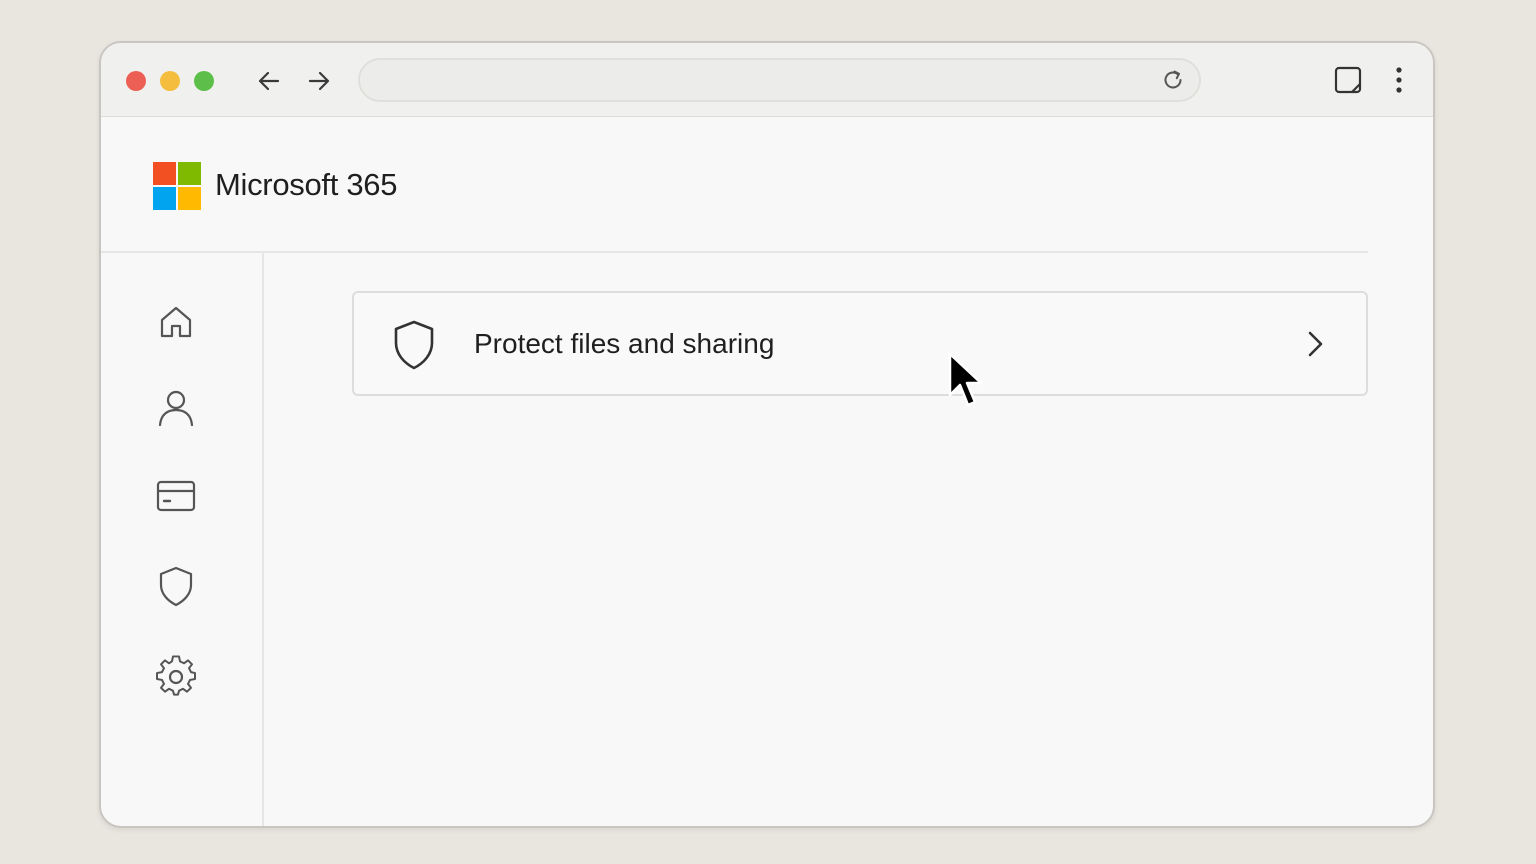 The image size is (1536, 864). I want to click on protect-files-card: Protect files and sharing, so click(860, 343).